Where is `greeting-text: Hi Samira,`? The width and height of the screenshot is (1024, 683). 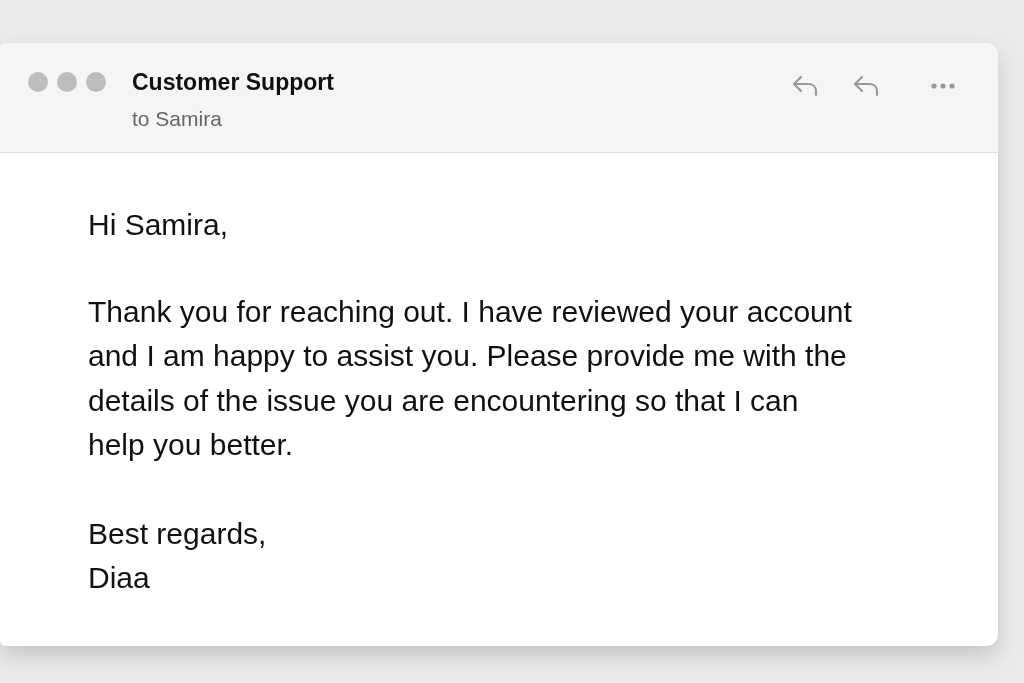 greeting-text: Hi Samira, is located at coordinates (158, 225).